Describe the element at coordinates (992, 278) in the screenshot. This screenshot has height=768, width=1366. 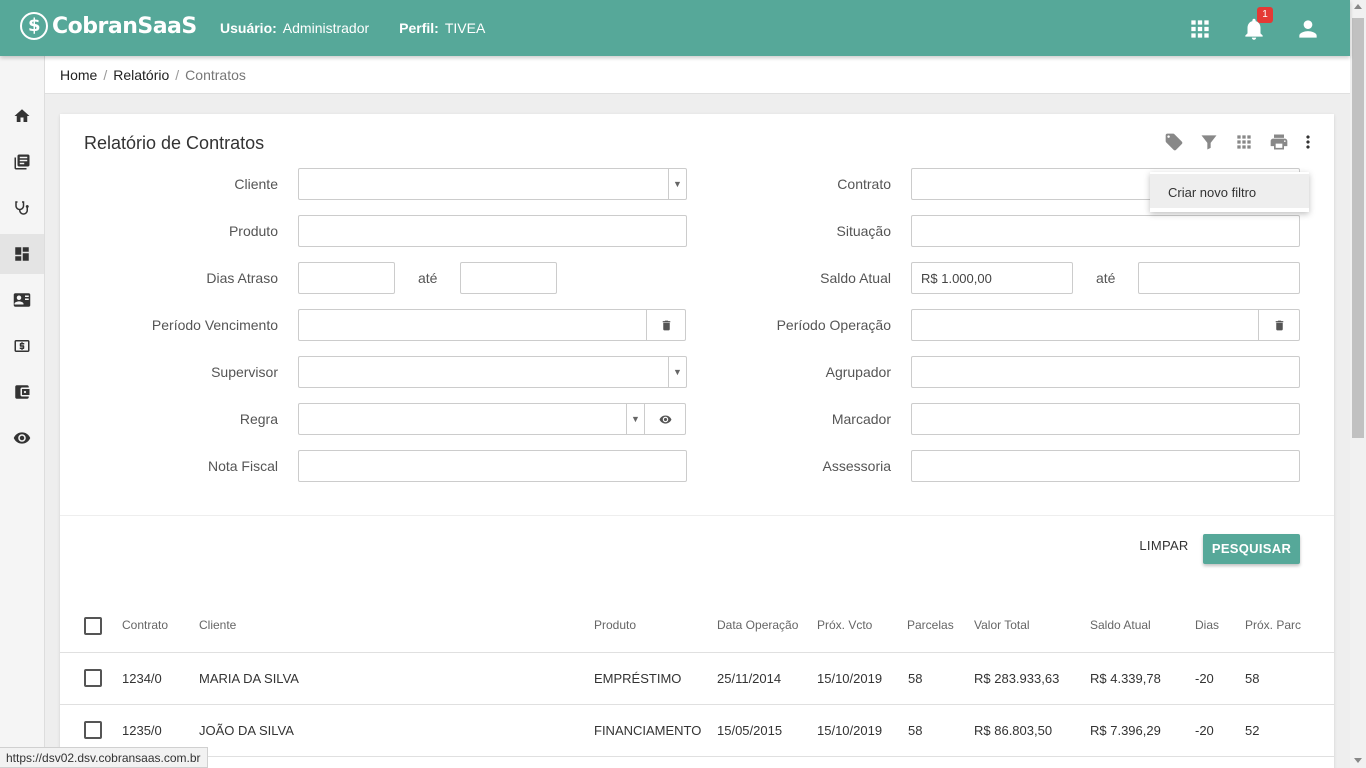
I see `saldo-atual-from-input: R$ 1.000,00` at that location.